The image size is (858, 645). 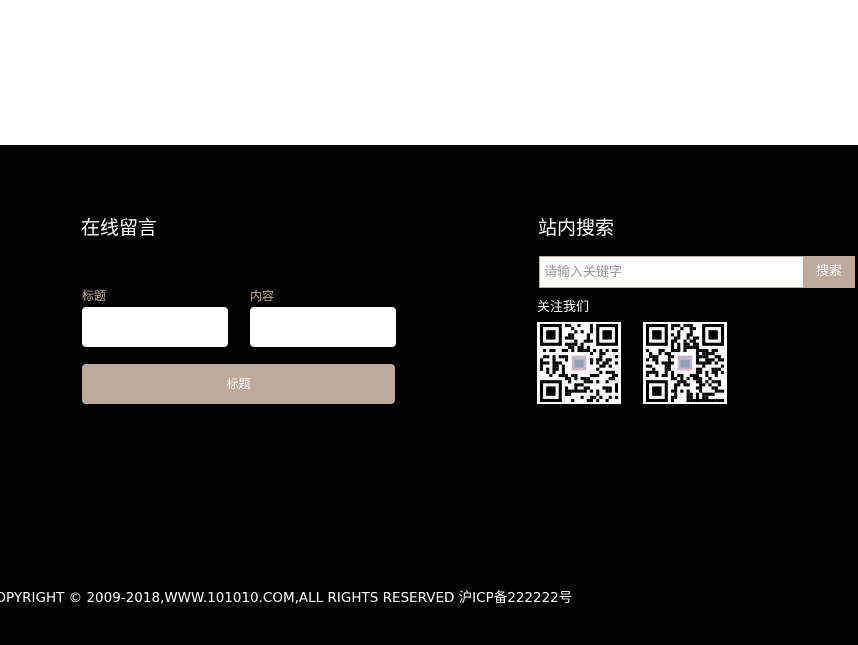 What do you see at coordinates (563, 307) in the screenshot?
I see `follow-us-label: 关注我们` at bounding box center [563, 307].